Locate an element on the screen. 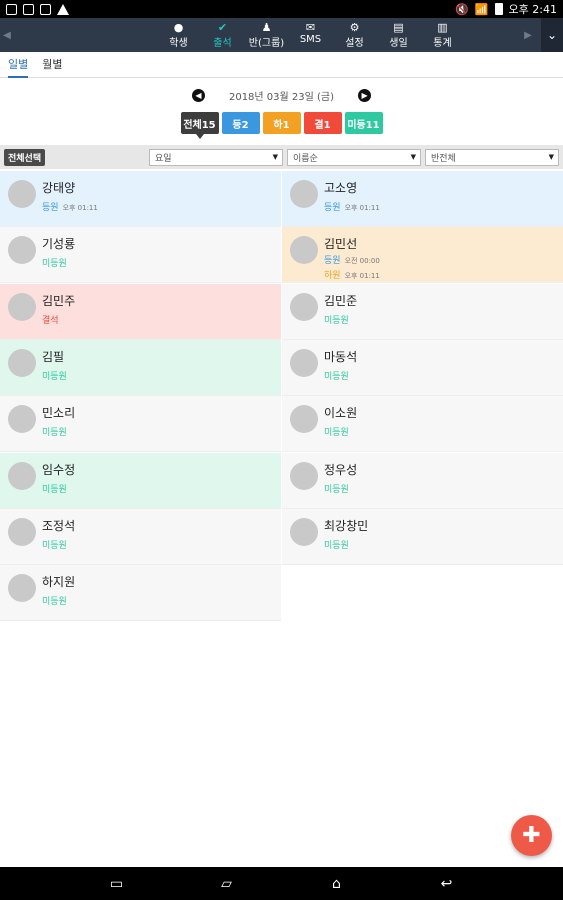 Image resolution: width=563 pixels, height=900 pixels. nav-item-settings: ⚙ 설정 is located at coordinates (355, 35).